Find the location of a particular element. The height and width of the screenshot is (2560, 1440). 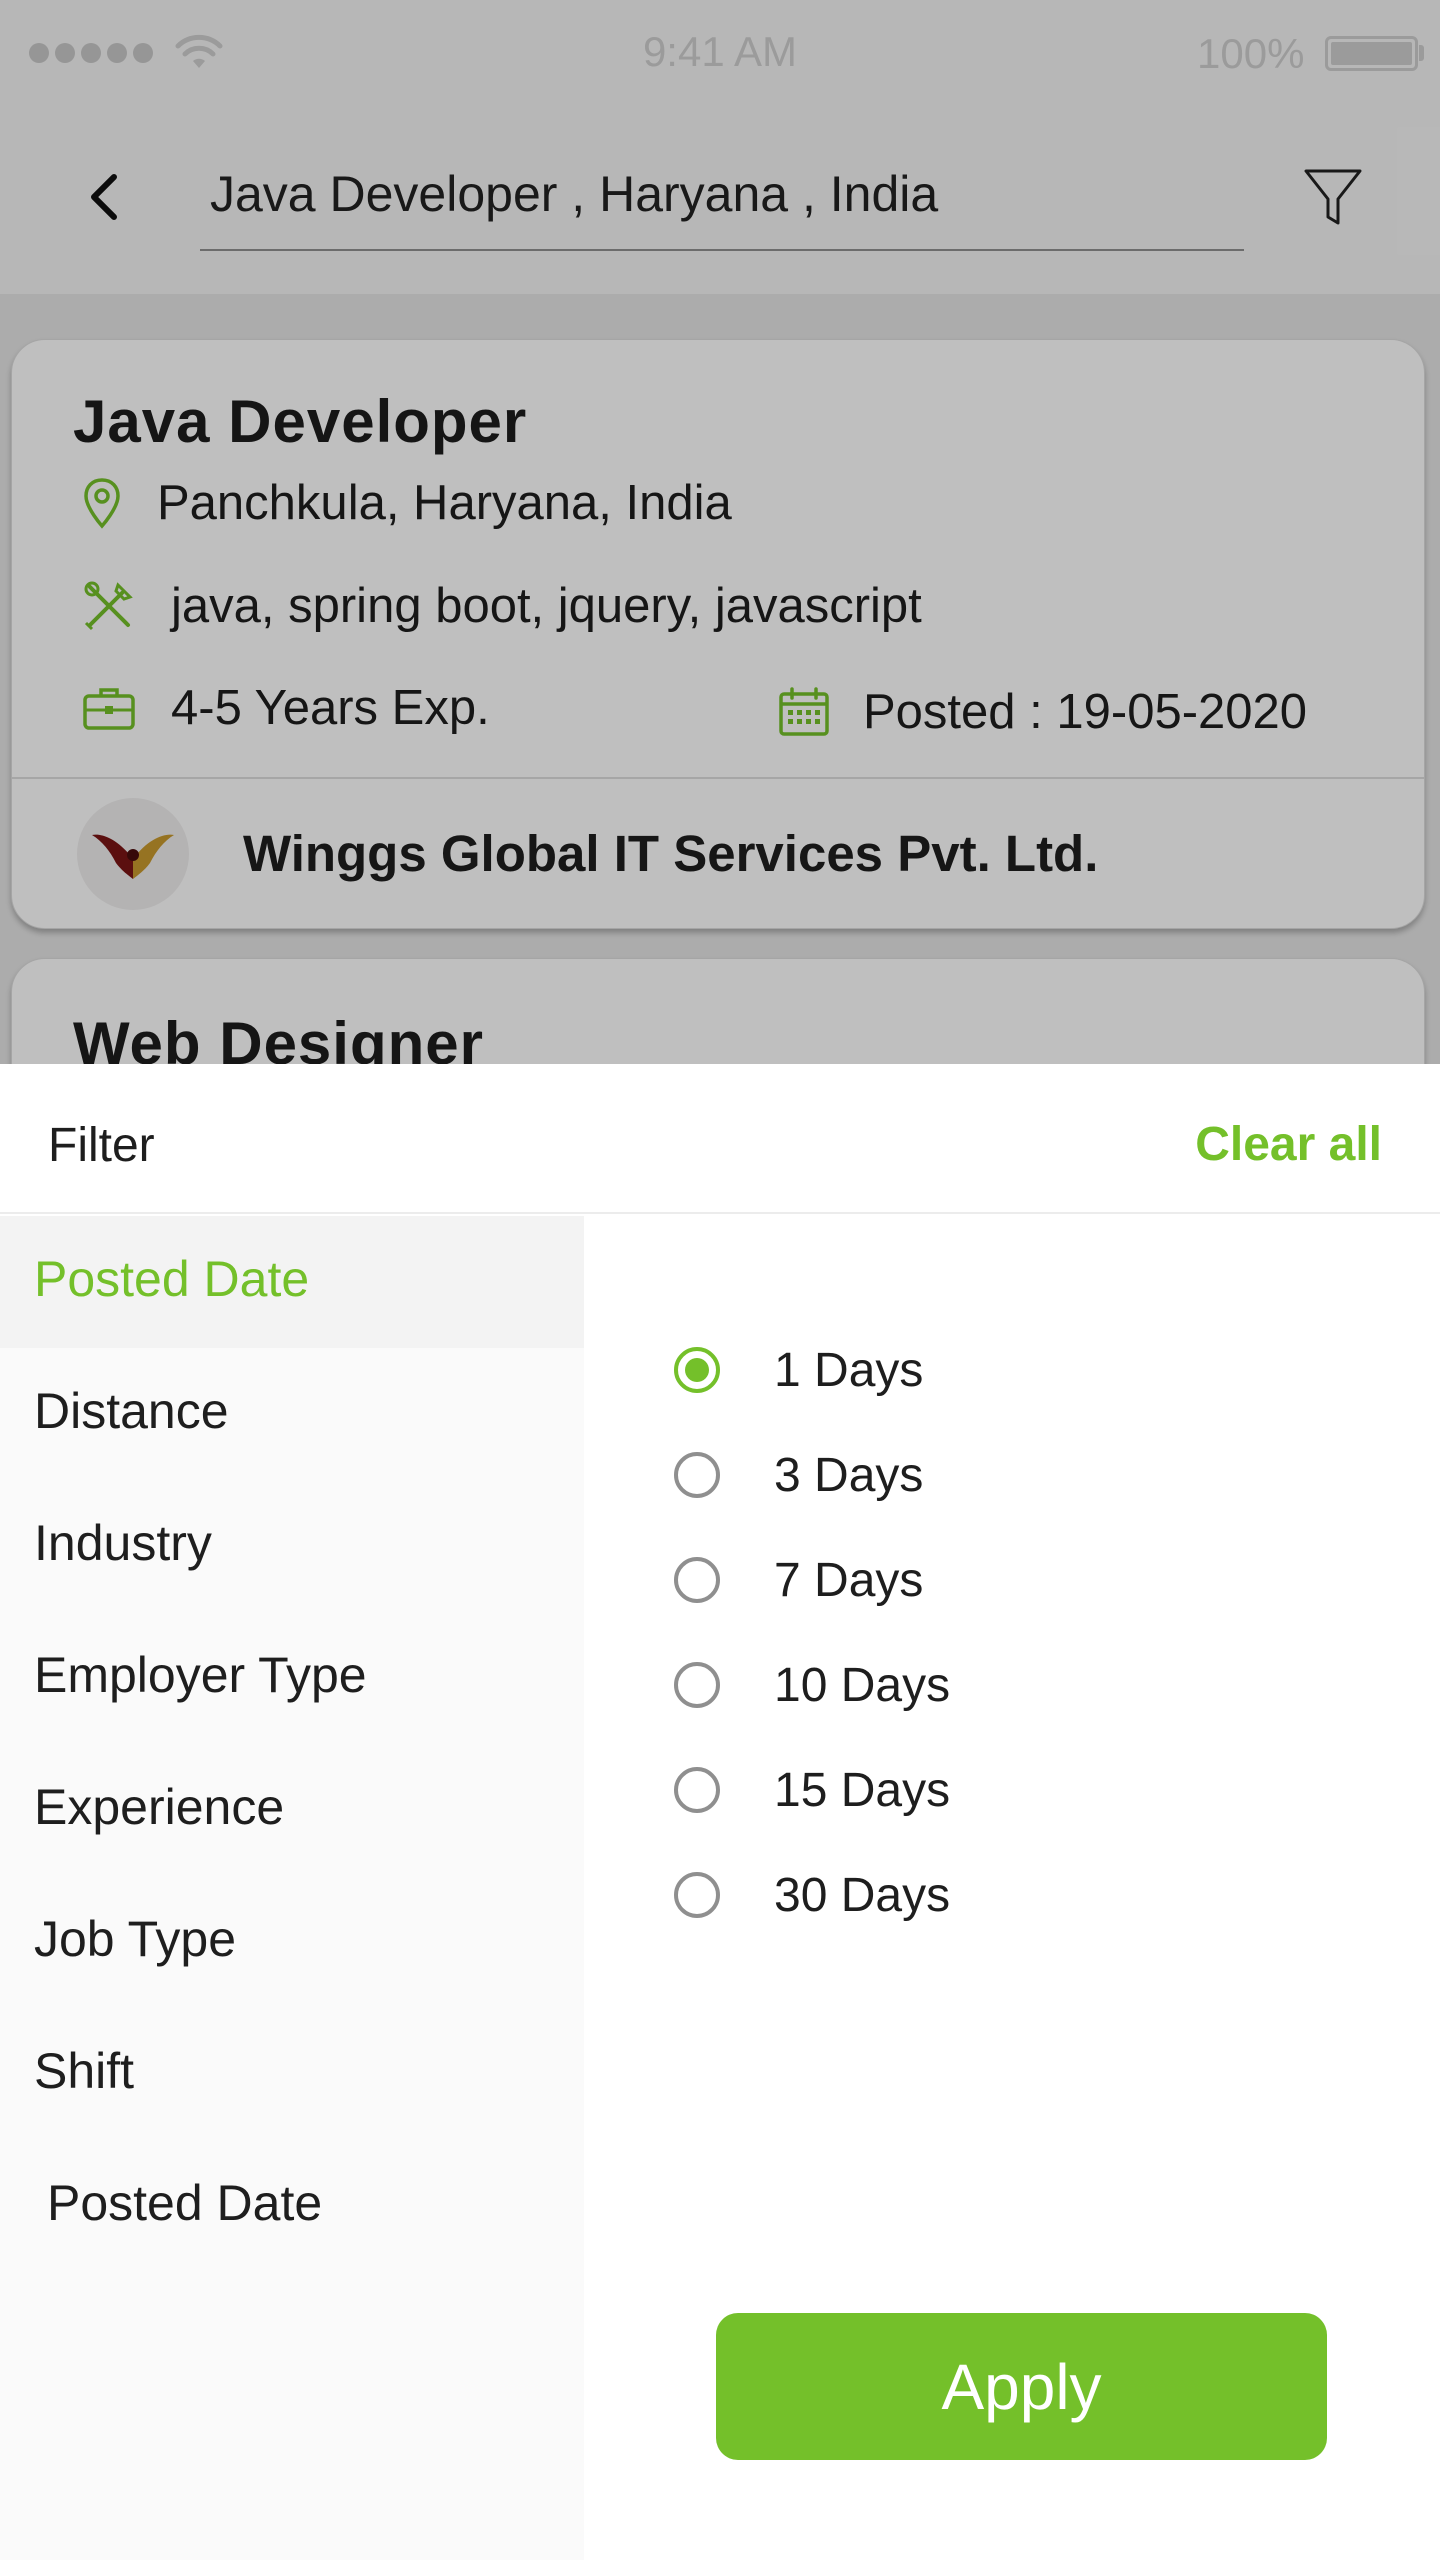

filter-category-posted-date-2: Posted Date is located at coordinates (292, 2206).